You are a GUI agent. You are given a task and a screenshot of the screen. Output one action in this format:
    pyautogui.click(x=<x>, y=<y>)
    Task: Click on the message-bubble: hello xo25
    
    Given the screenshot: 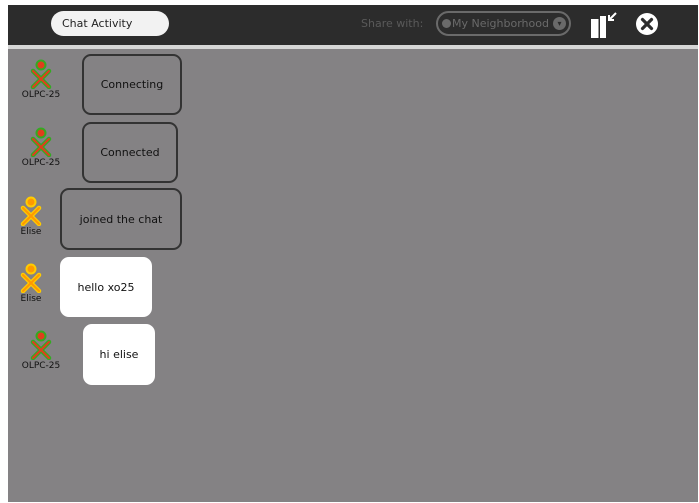 What is the action you would take?
    pyautogui.click(x=106, y=287)
    